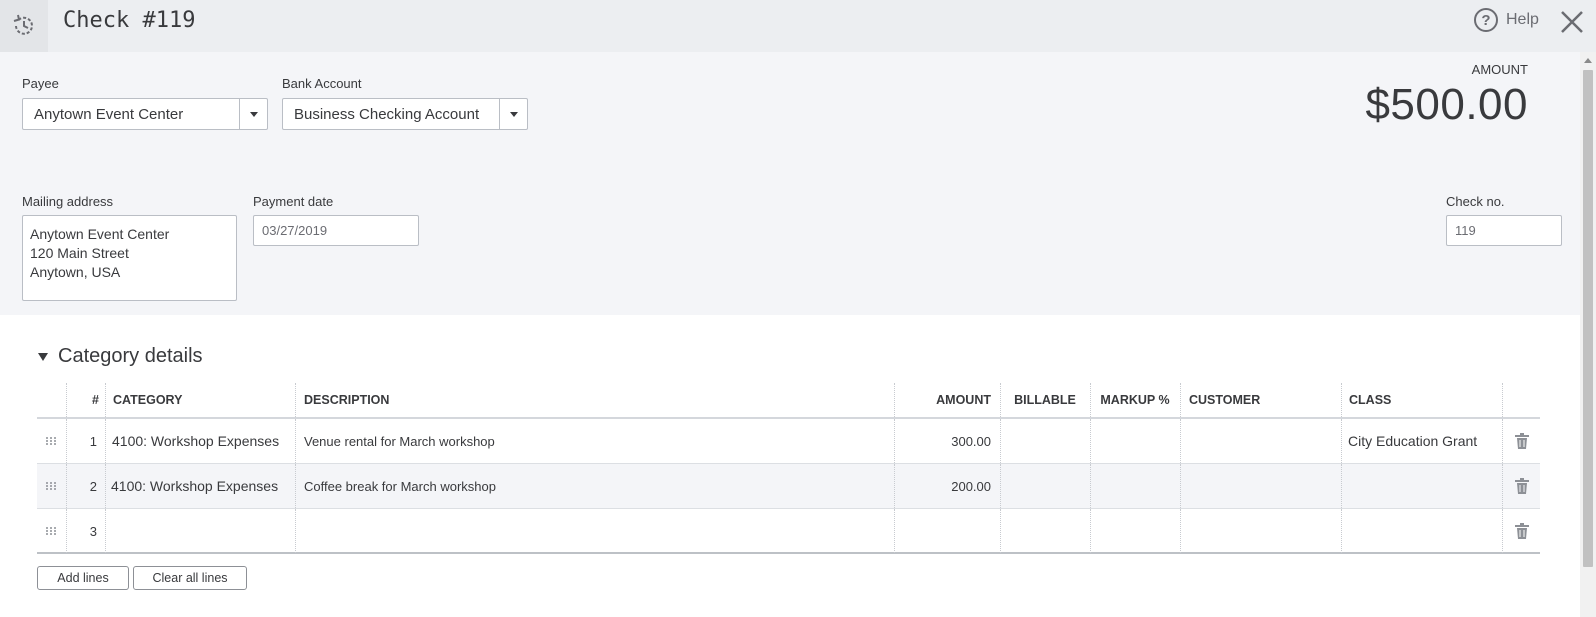 This screenshot has width=1596, height=617. Describe the element at coordinates (387, 114) in the screenshot. I see `bank-account-value: Business Checking Account` at that location.